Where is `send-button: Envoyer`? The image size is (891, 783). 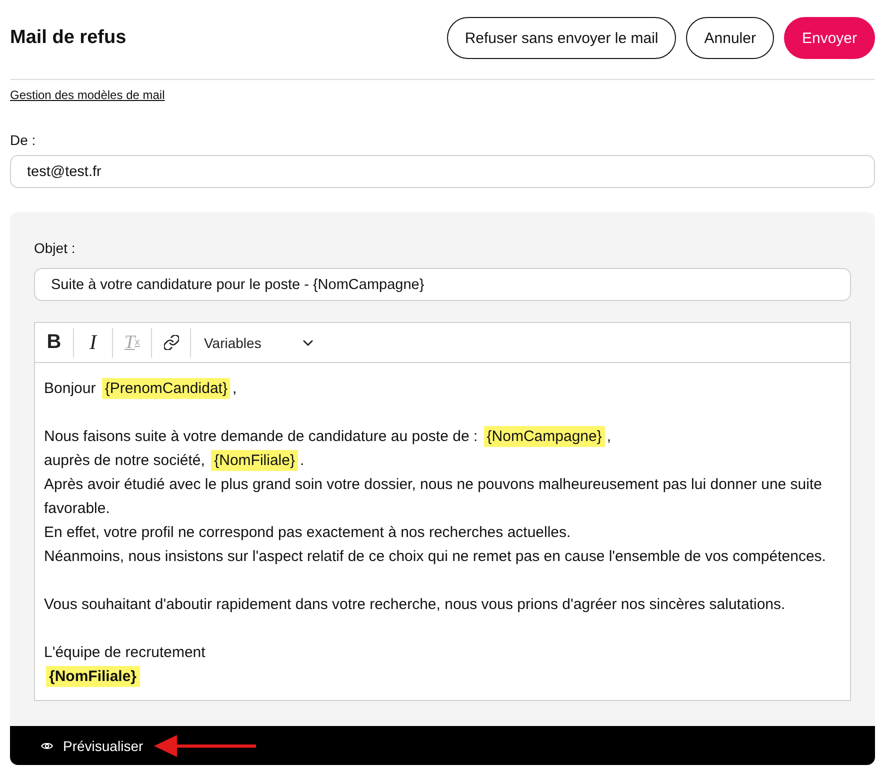 send-button: Envoyer is located at coordinates (829, 38).